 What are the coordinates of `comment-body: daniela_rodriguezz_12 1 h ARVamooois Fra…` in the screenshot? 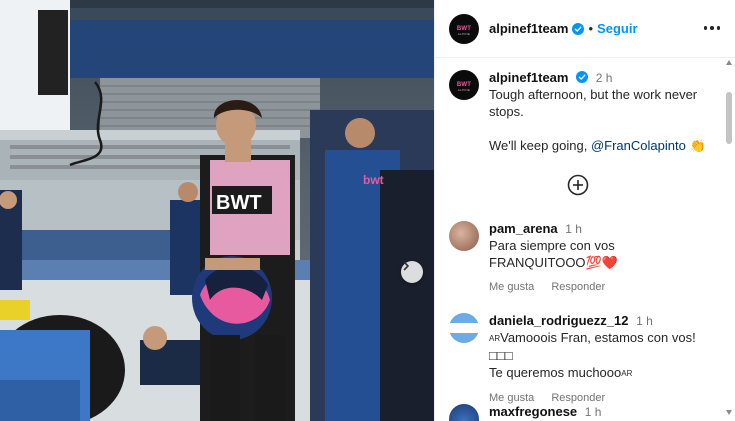 It's located at (604, 358).